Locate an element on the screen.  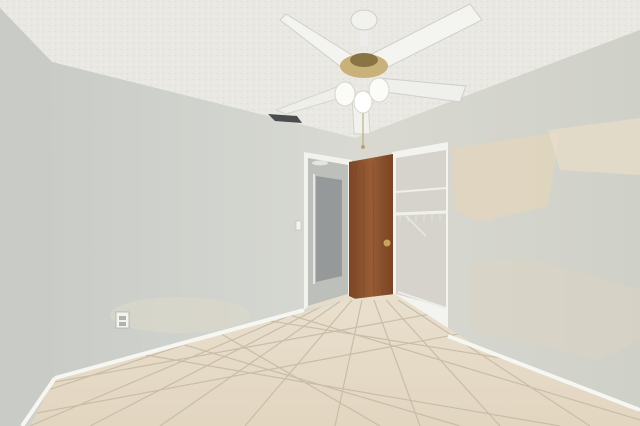
fan-canopy is located at coordinates (364, 20).